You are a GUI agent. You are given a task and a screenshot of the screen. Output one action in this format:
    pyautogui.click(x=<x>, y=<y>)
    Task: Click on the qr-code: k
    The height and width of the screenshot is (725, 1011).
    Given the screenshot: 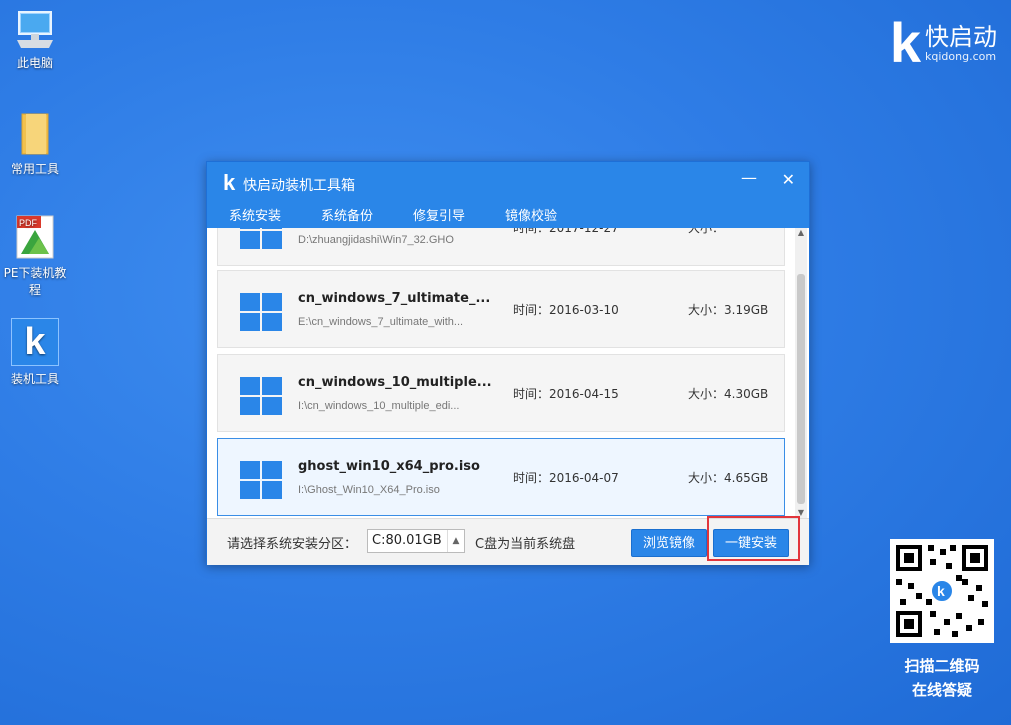 What is the action you would take?
    pyautogui.click(x=942, y=591)
    